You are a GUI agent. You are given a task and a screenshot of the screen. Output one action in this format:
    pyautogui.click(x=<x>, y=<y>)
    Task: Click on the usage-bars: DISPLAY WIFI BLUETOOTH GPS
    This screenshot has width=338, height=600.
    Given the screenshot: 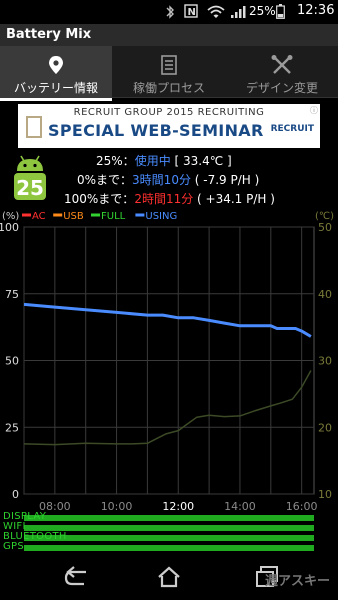 What is the action you would take?
    pyautogui.click(x=169, y=531)
    